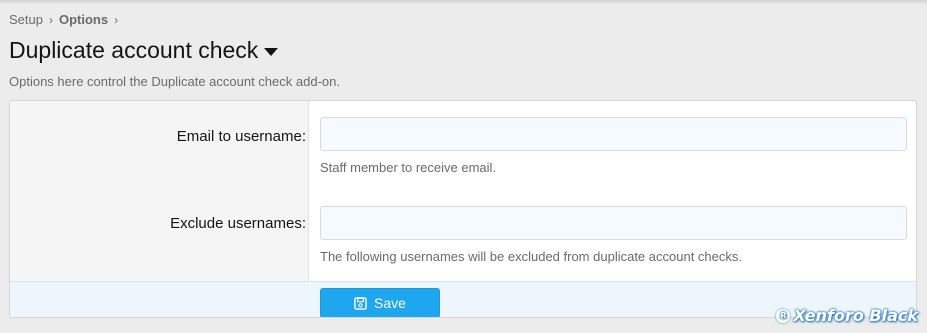 This screenshot has height=333, width=927. I want to click on page-title: Duplicate account check, so click(134, 50).